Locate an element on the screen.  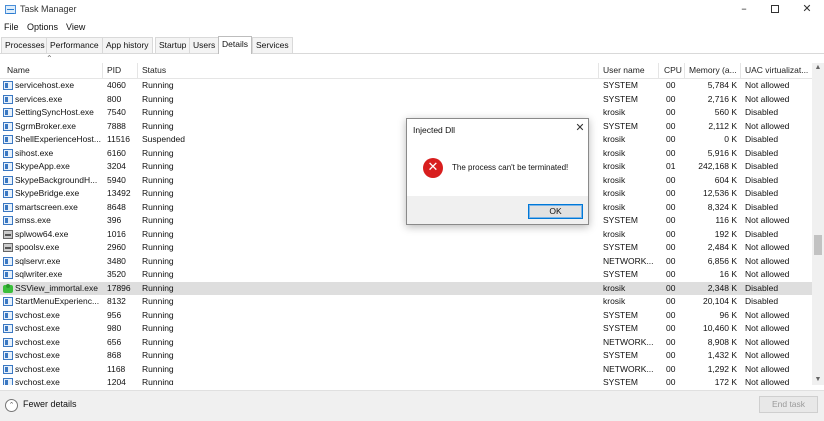
scroll-down-icon: ▼ is located at coordinates (818, 380).